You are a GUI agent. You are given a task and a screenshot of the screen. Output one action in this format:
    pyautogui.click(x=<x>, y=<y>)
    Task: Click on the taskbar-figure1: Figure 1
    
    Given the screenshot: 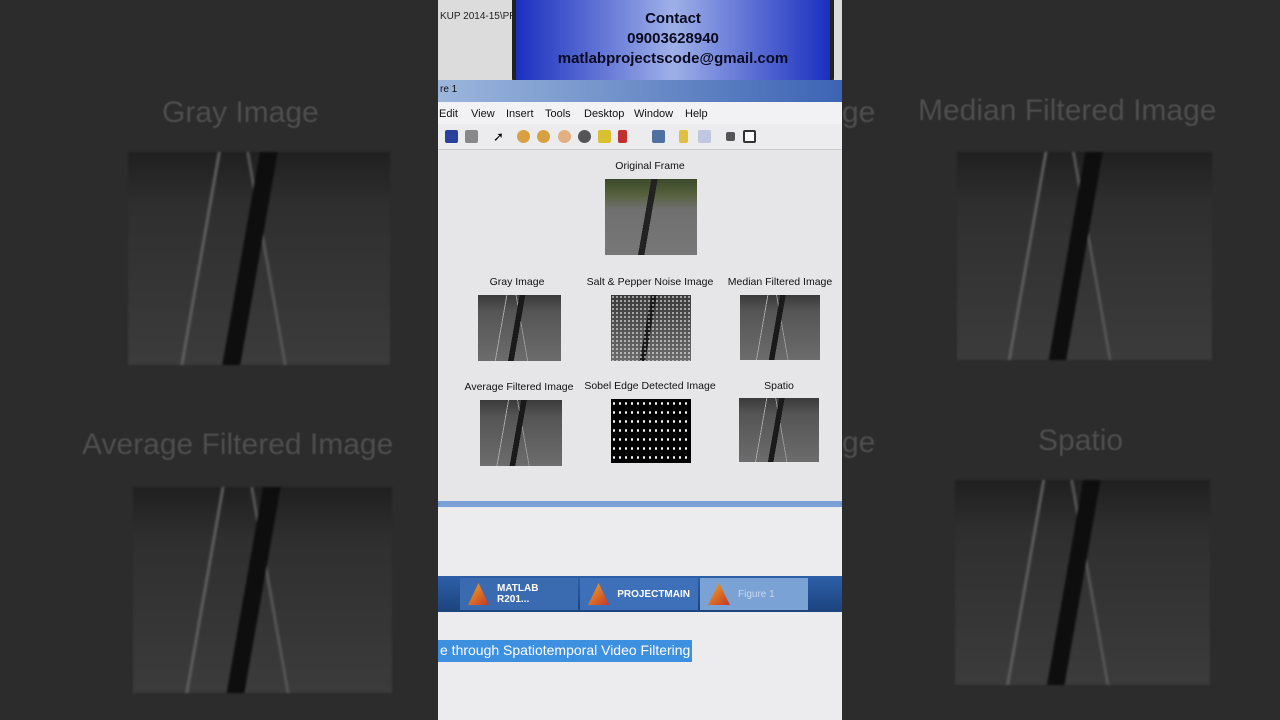 What is the action you would take?
    pyautogui.click(x=754, y=594)
    